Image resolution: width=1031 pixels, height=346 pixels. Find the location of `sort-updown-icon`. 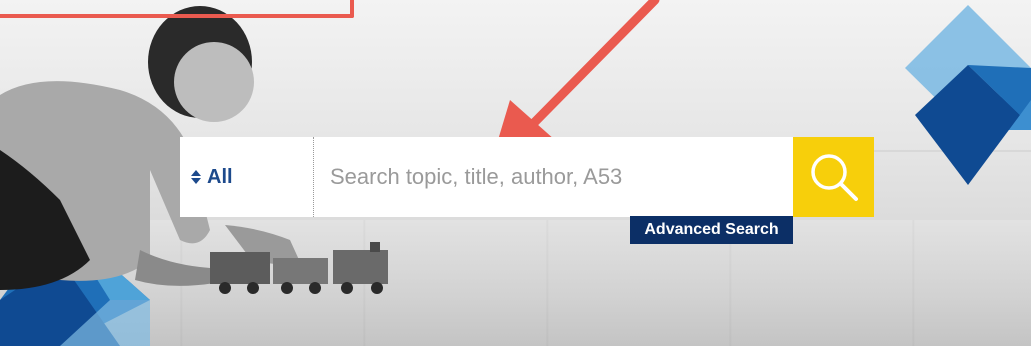

sort-updown-icon is located at coordinates (196, 177).